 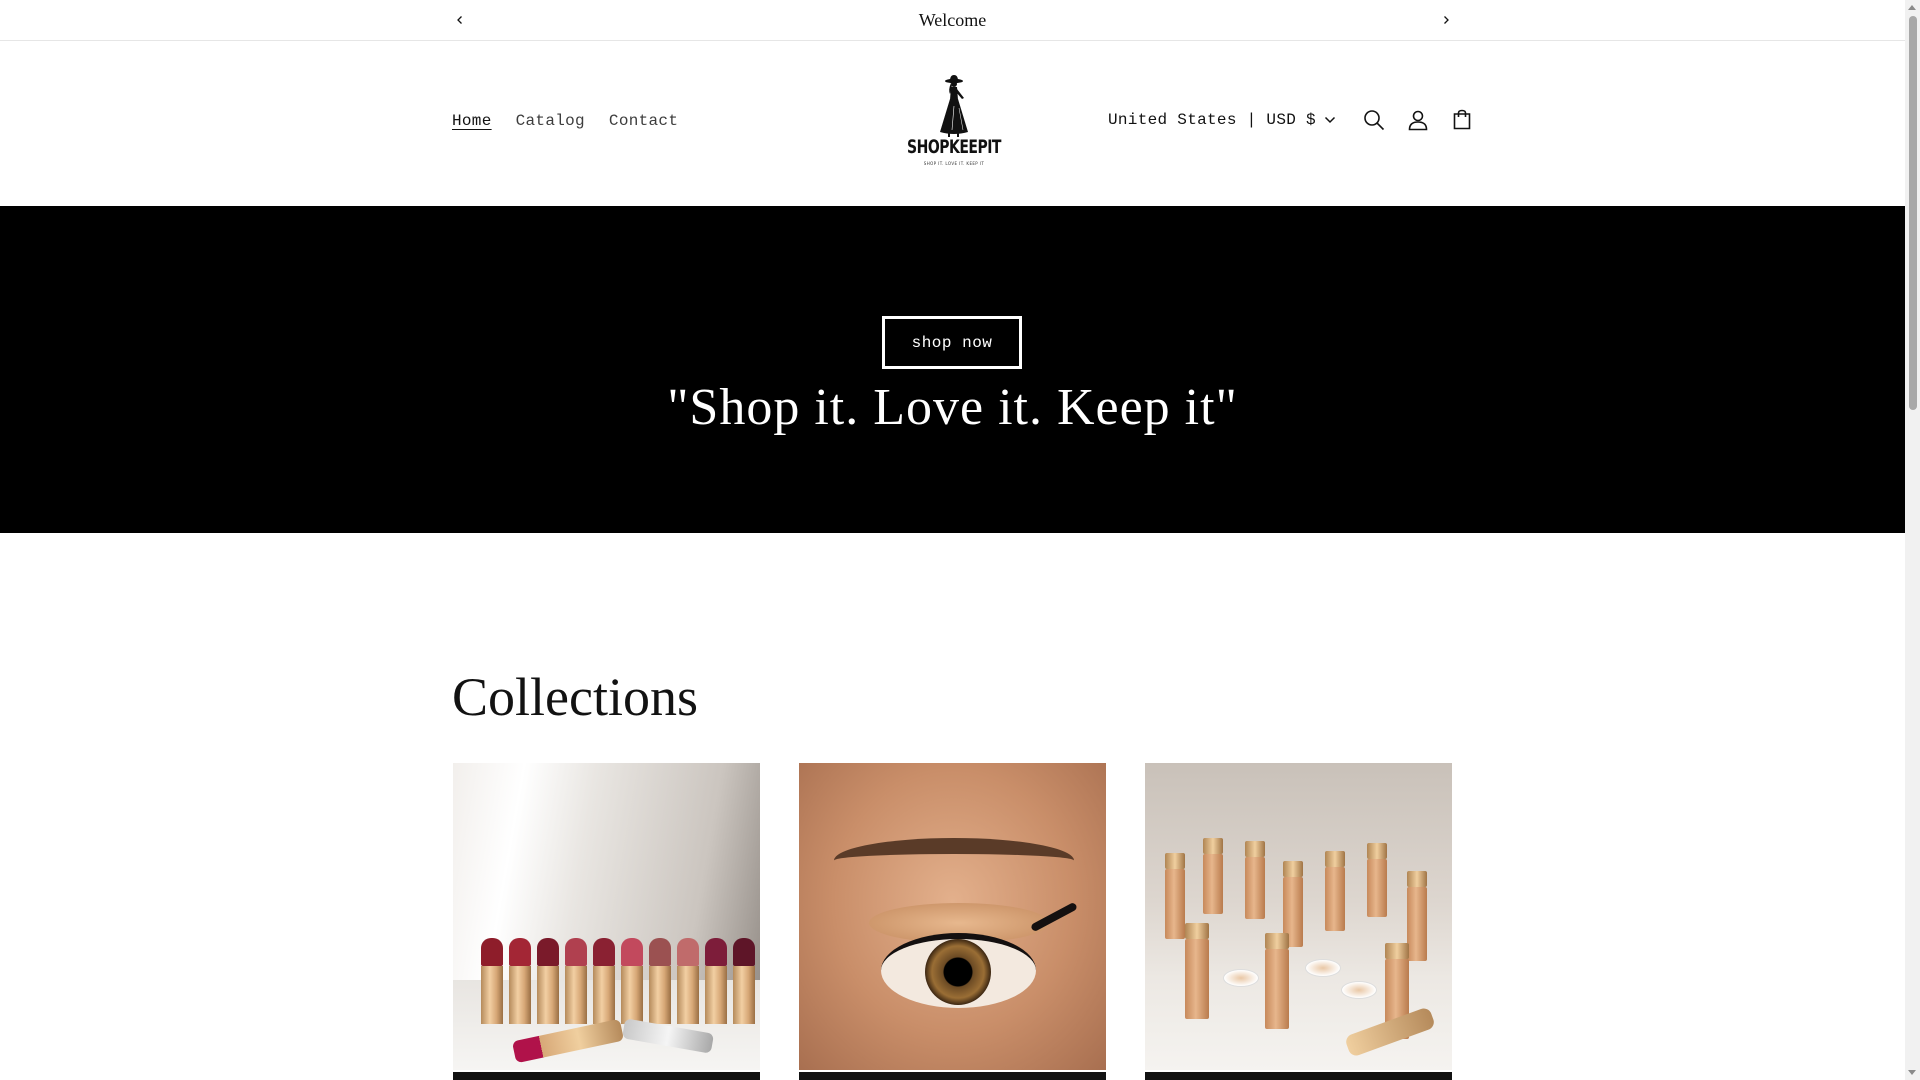 I want to click on search-button, so click(x=1374, y=120).